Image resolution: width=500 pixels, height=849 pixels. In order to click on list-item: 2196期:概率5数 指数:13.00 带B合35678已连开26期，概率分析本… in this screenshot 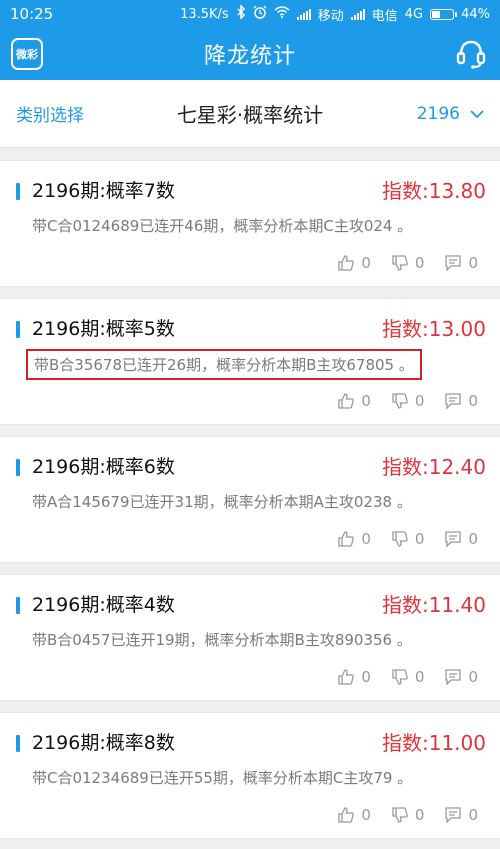, I will do `click(250, 361)`.